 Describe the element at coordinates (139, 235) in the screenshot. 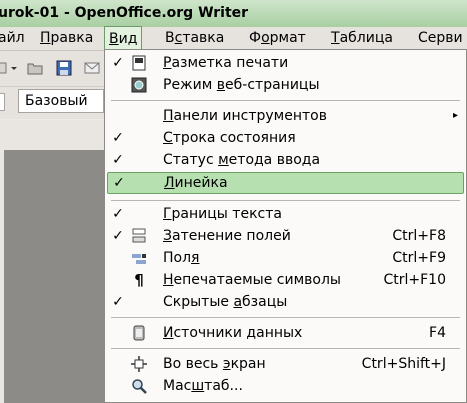

I see `field-shading-icon` at that location.